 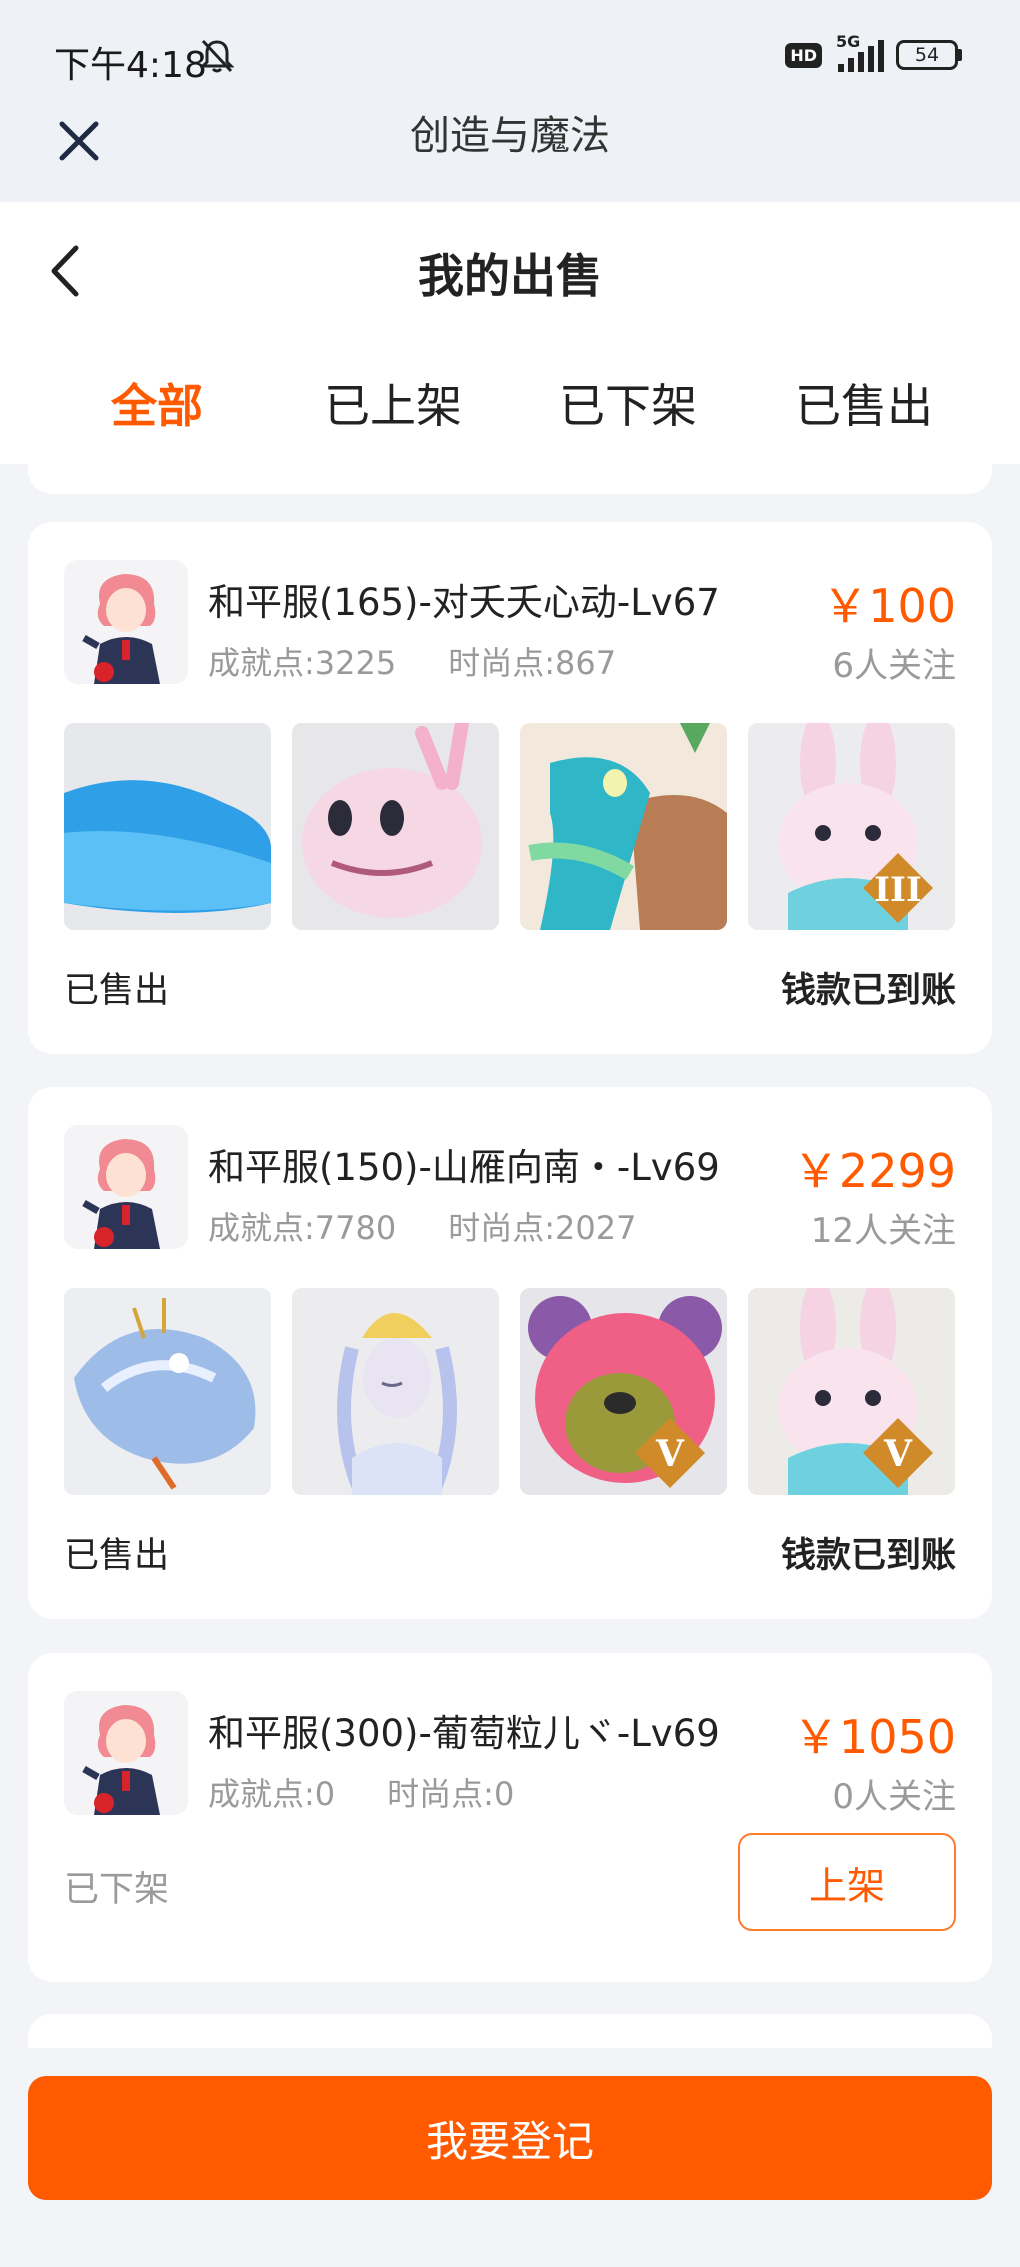 I want to click on pink-axolotl-thumbnail, so click(x=395, y=826).